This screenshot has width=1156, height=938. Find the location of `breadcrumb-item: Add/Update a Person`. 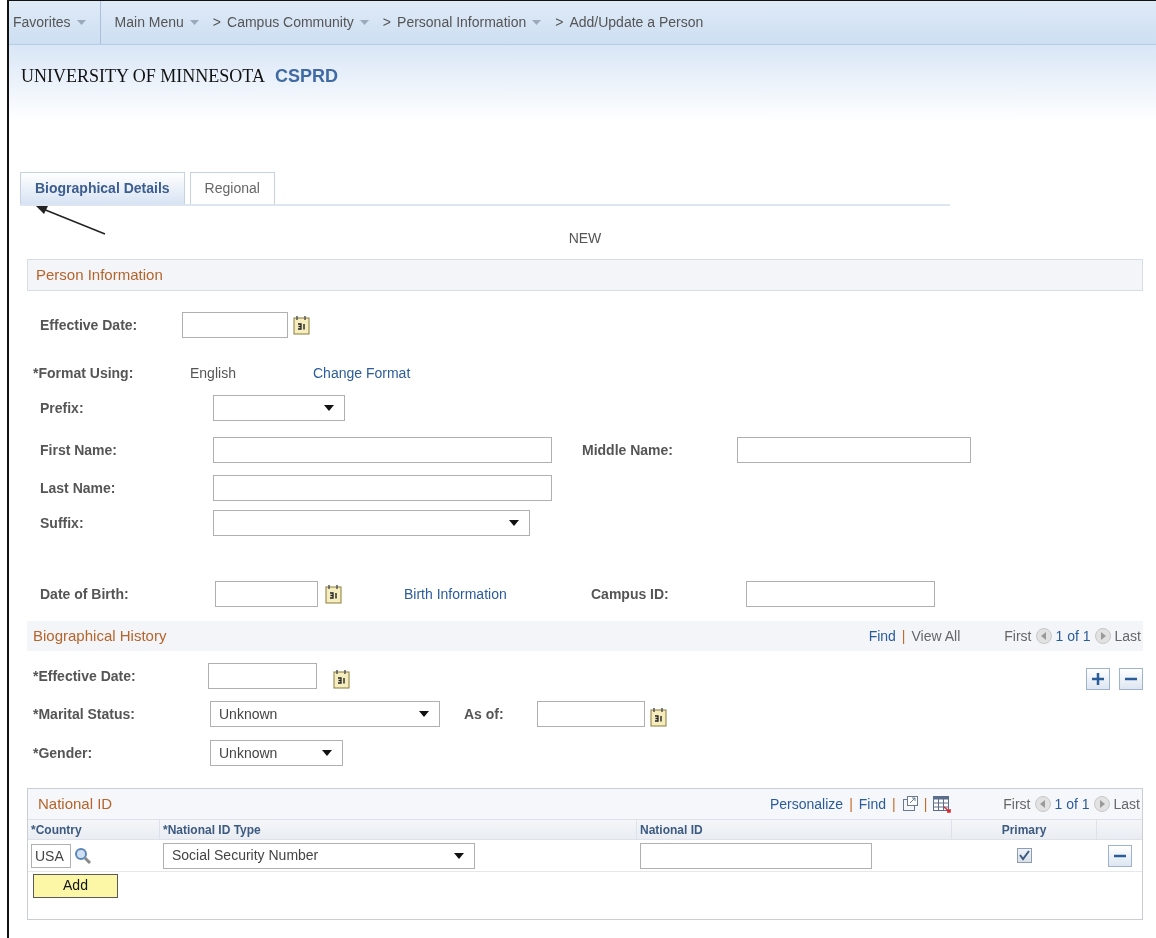

breadcrumb-item: Add/Update a Person is located at coordinates (636, 22).